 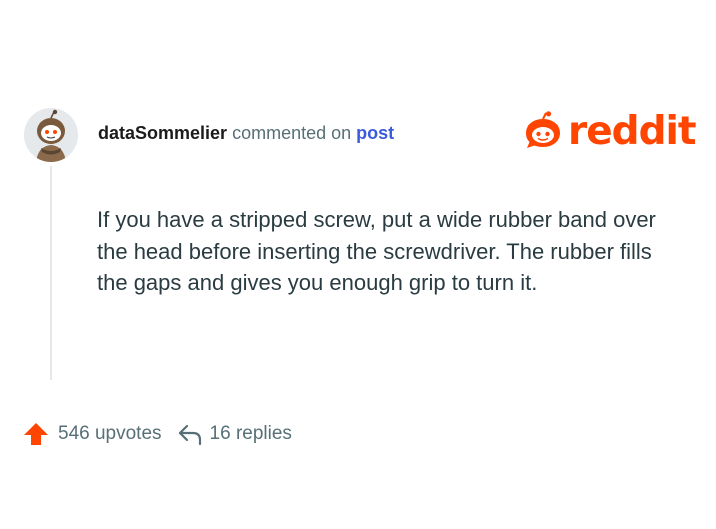 I want to click on reddit-logo: reddit, so click(x=609, y=131).